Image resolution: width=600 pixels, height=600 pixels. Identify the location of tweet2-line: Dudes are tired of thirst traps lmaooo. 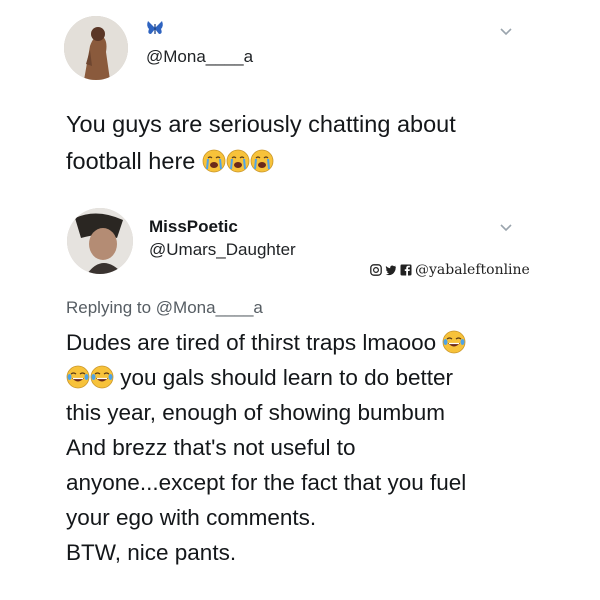
(303, 342).